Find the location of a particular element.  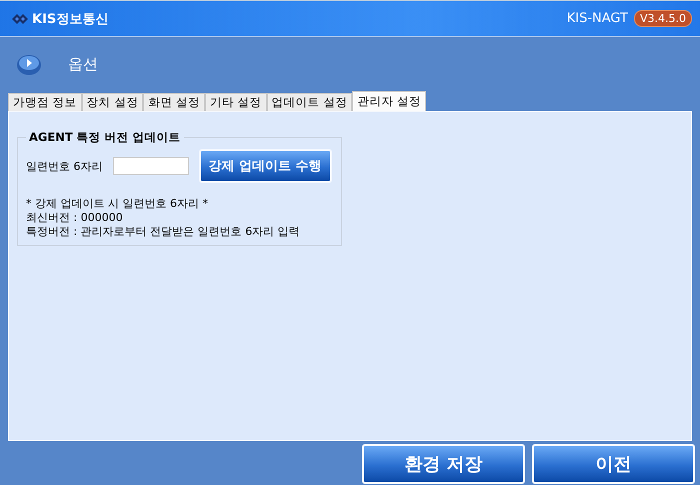

group-title: AGENT 특정 버전 업데이트 is located at coordinates (105, 137).